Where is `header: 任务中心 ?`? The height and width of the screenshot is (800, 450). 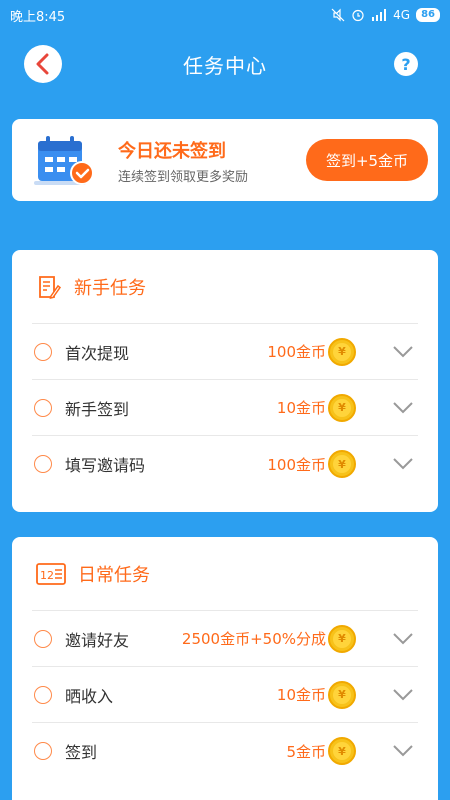
header: 任务中心 ? is located at coordinates (225, 64).